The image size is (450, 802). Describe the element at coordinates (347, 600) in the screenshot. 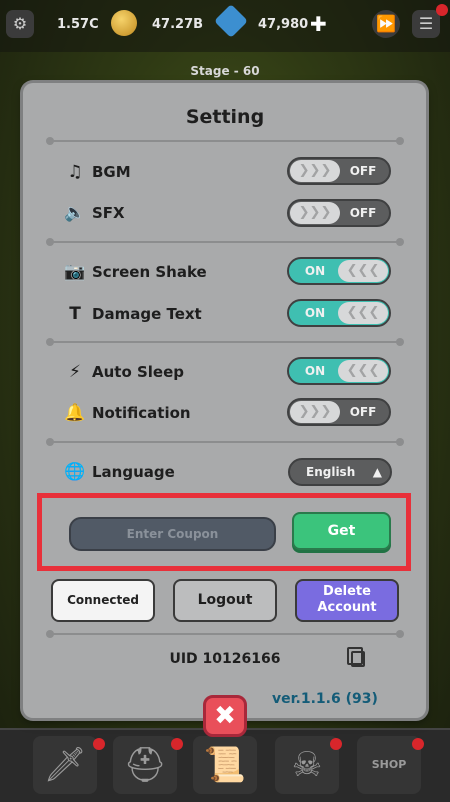

I see `delete-account-button: Delete Account` at that location.